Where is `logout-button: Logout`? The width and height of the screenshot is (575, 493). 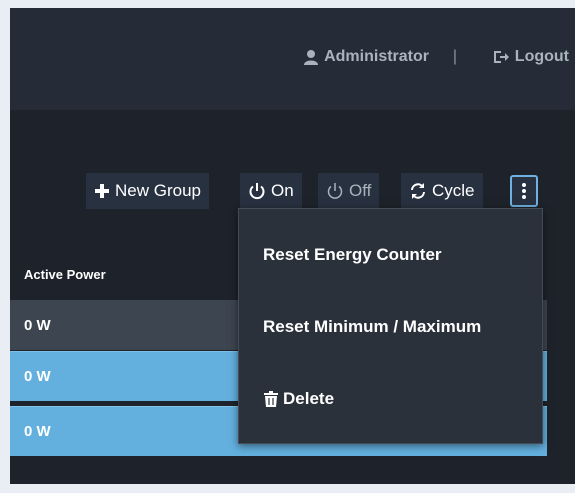
logout-button: Logout is located at coordinates (530, 57).